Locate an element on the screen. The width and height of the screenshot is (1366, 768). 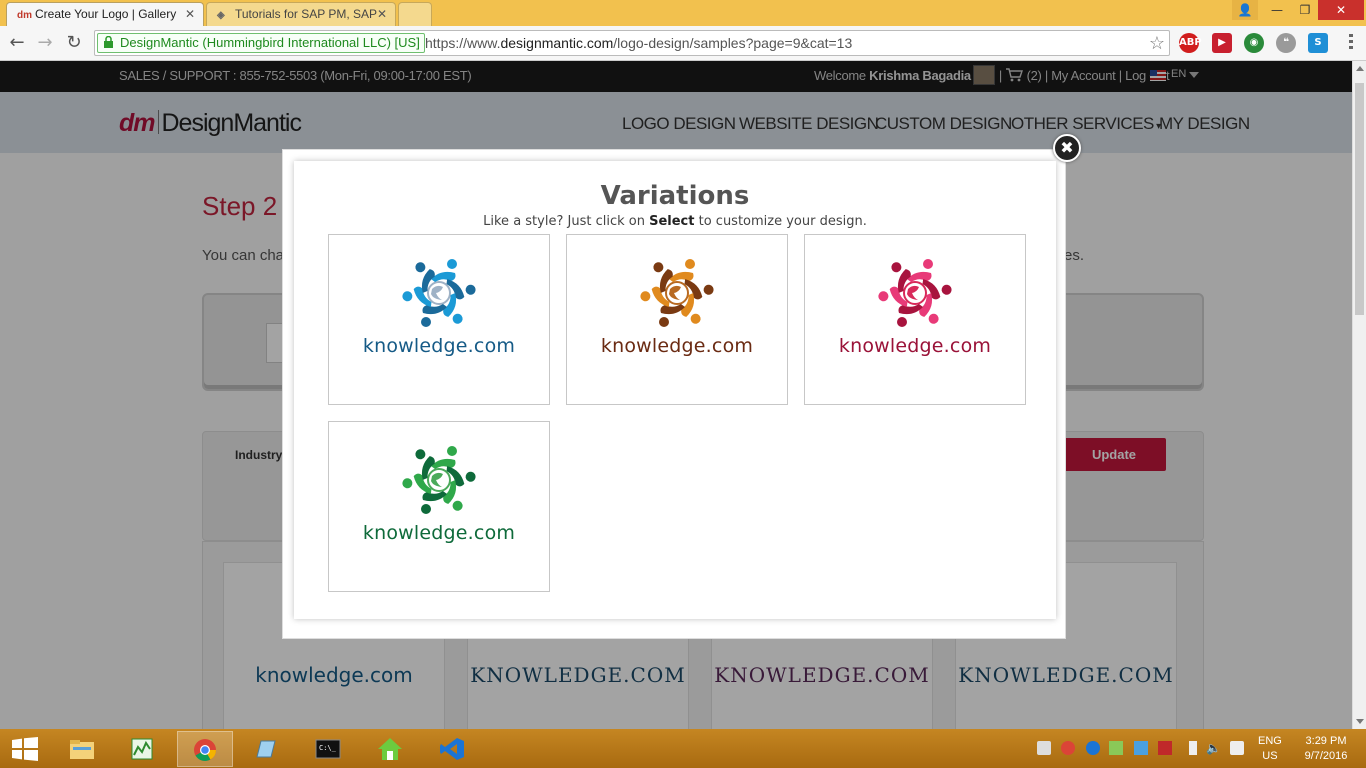
clock-date: 9/7/2016 is located at coordinates (1326, 756).